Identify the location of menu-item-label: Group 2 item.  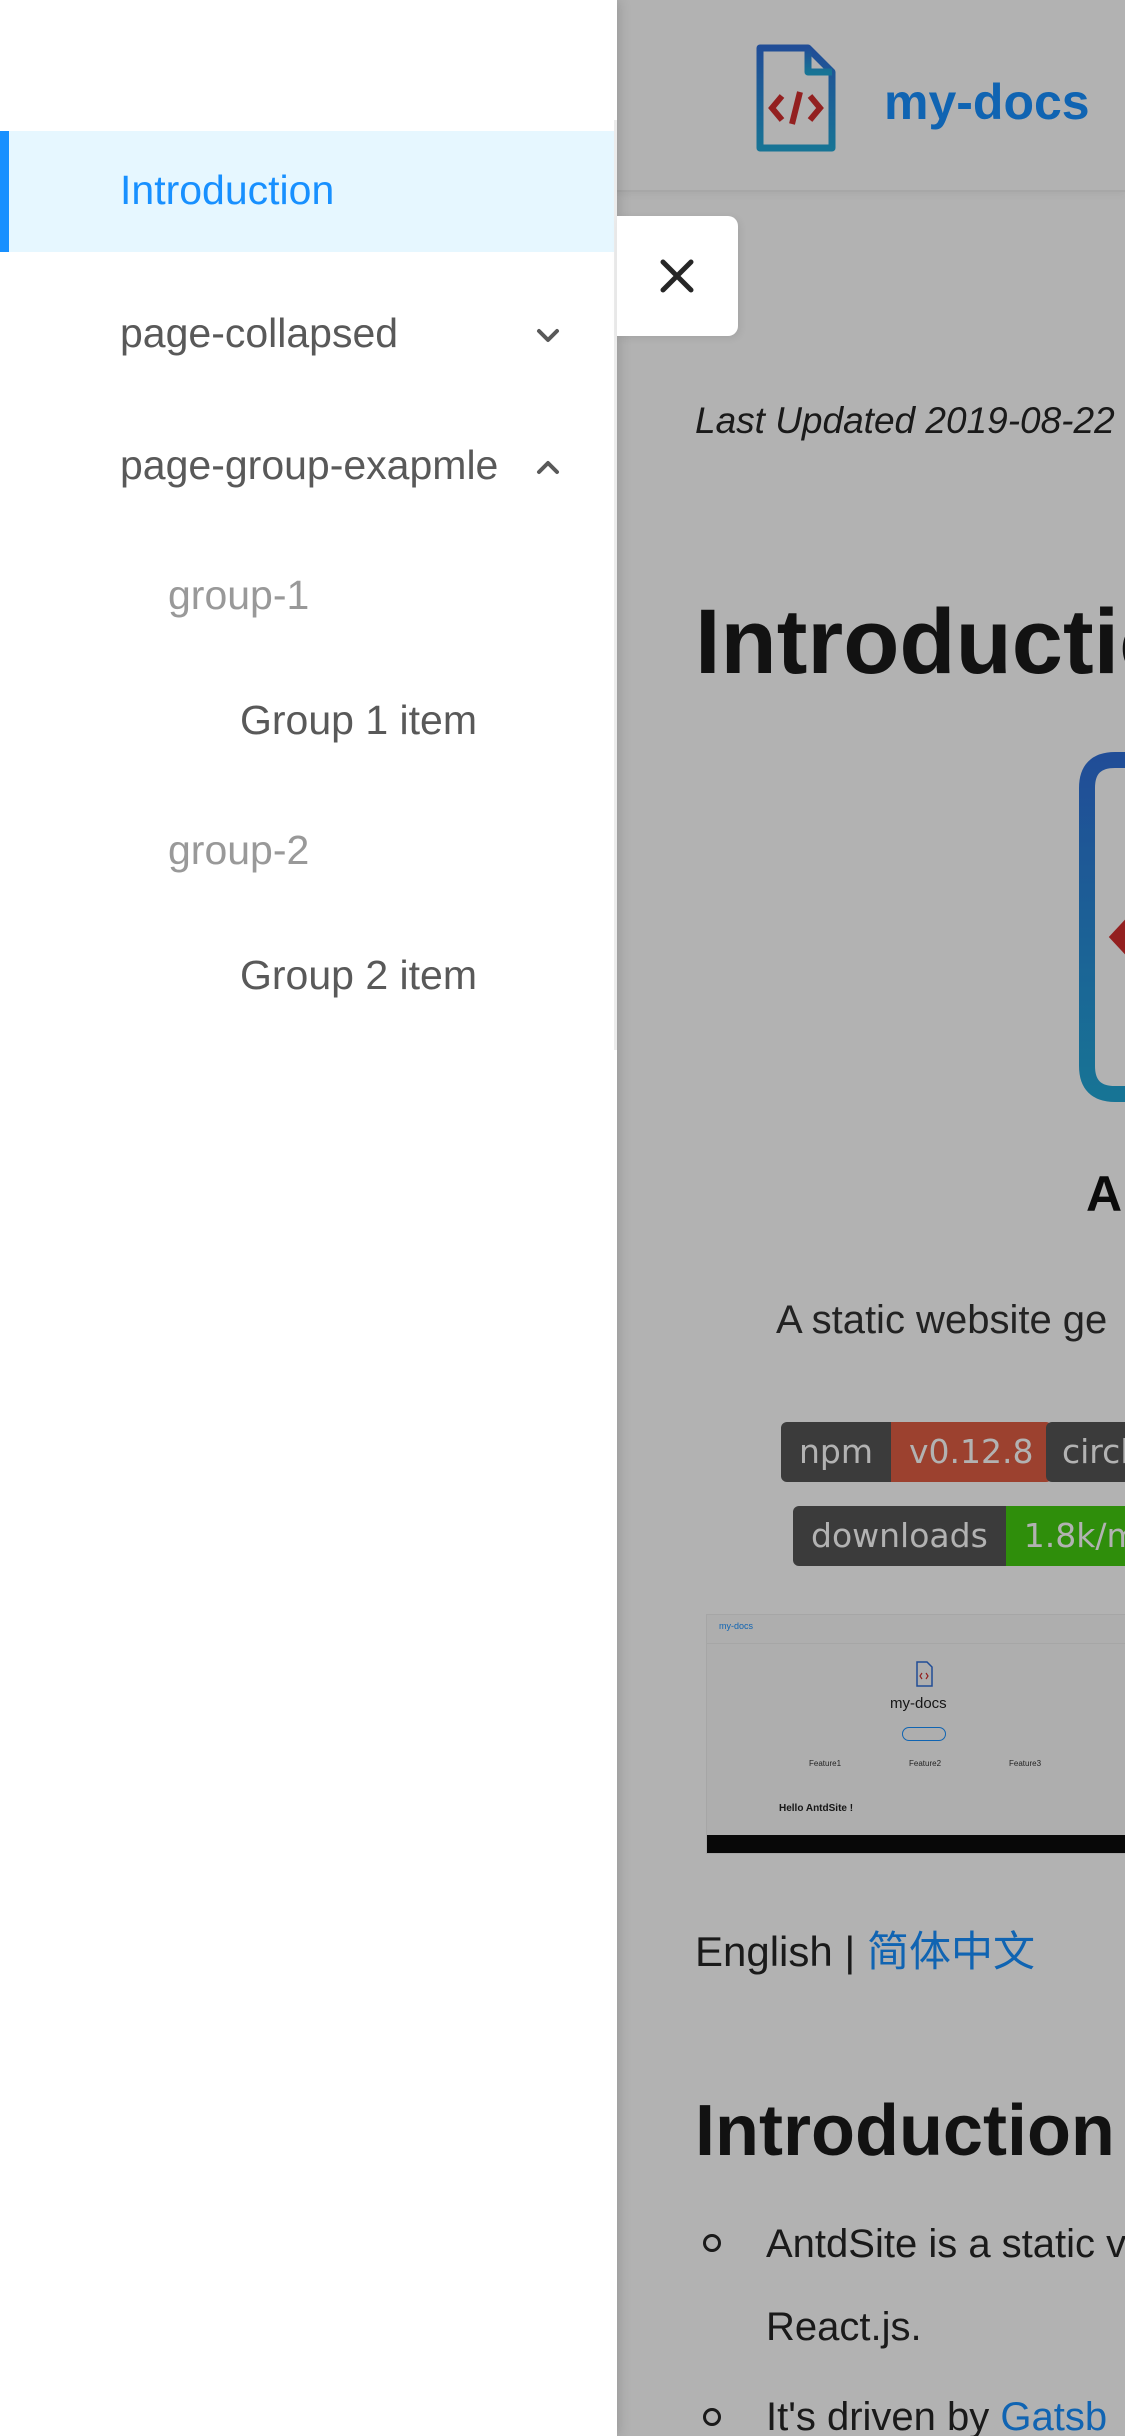
(358, 975).